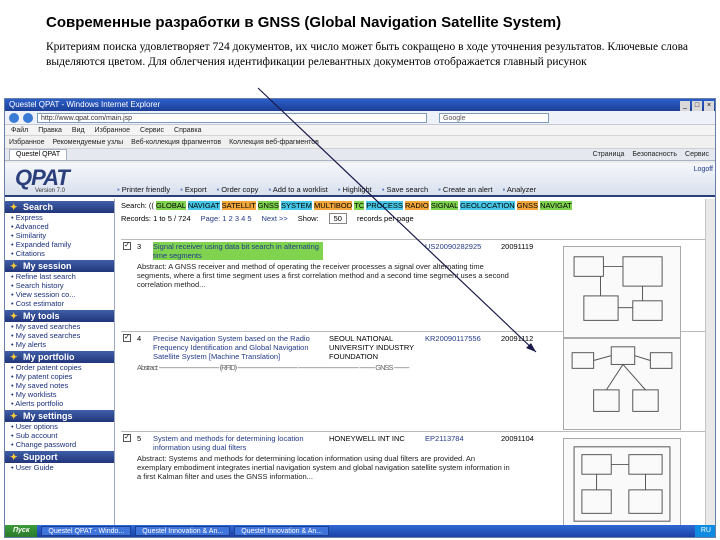 The height and width of the screenshot is (540, 720). I want to click on favorites-link-2: Веб-коллекция фрагментов, so click(176, 142).